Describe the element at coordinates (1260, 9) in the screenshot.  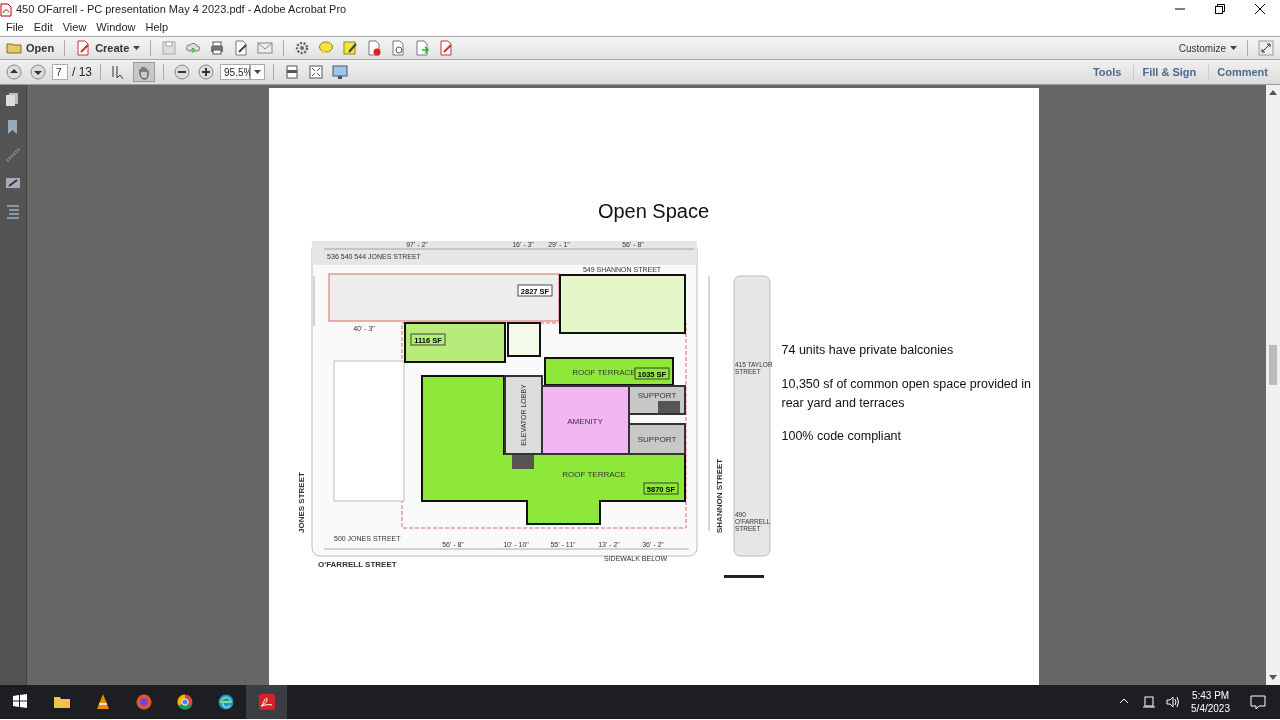
I see `close-icon` at that location.